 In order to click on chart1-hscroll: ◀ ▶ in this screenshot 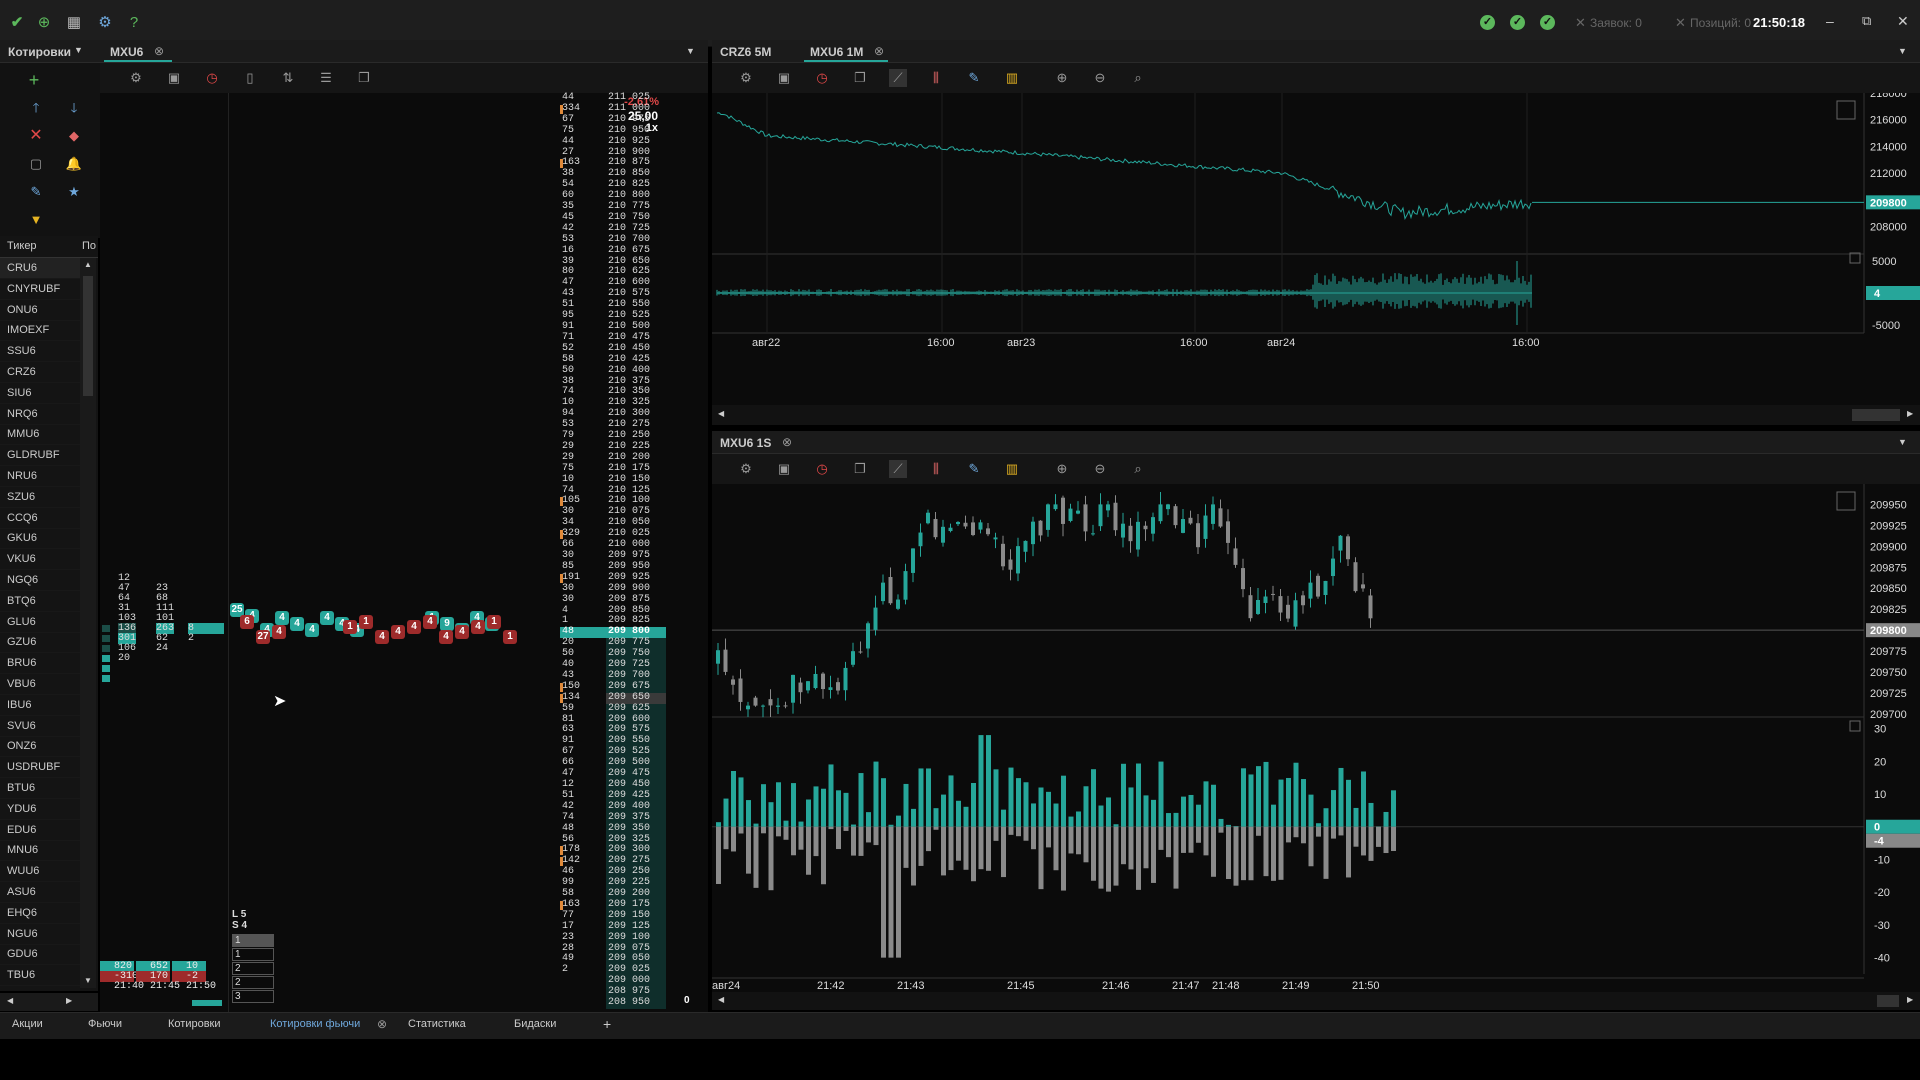, I will do `click(1316, 415)`.